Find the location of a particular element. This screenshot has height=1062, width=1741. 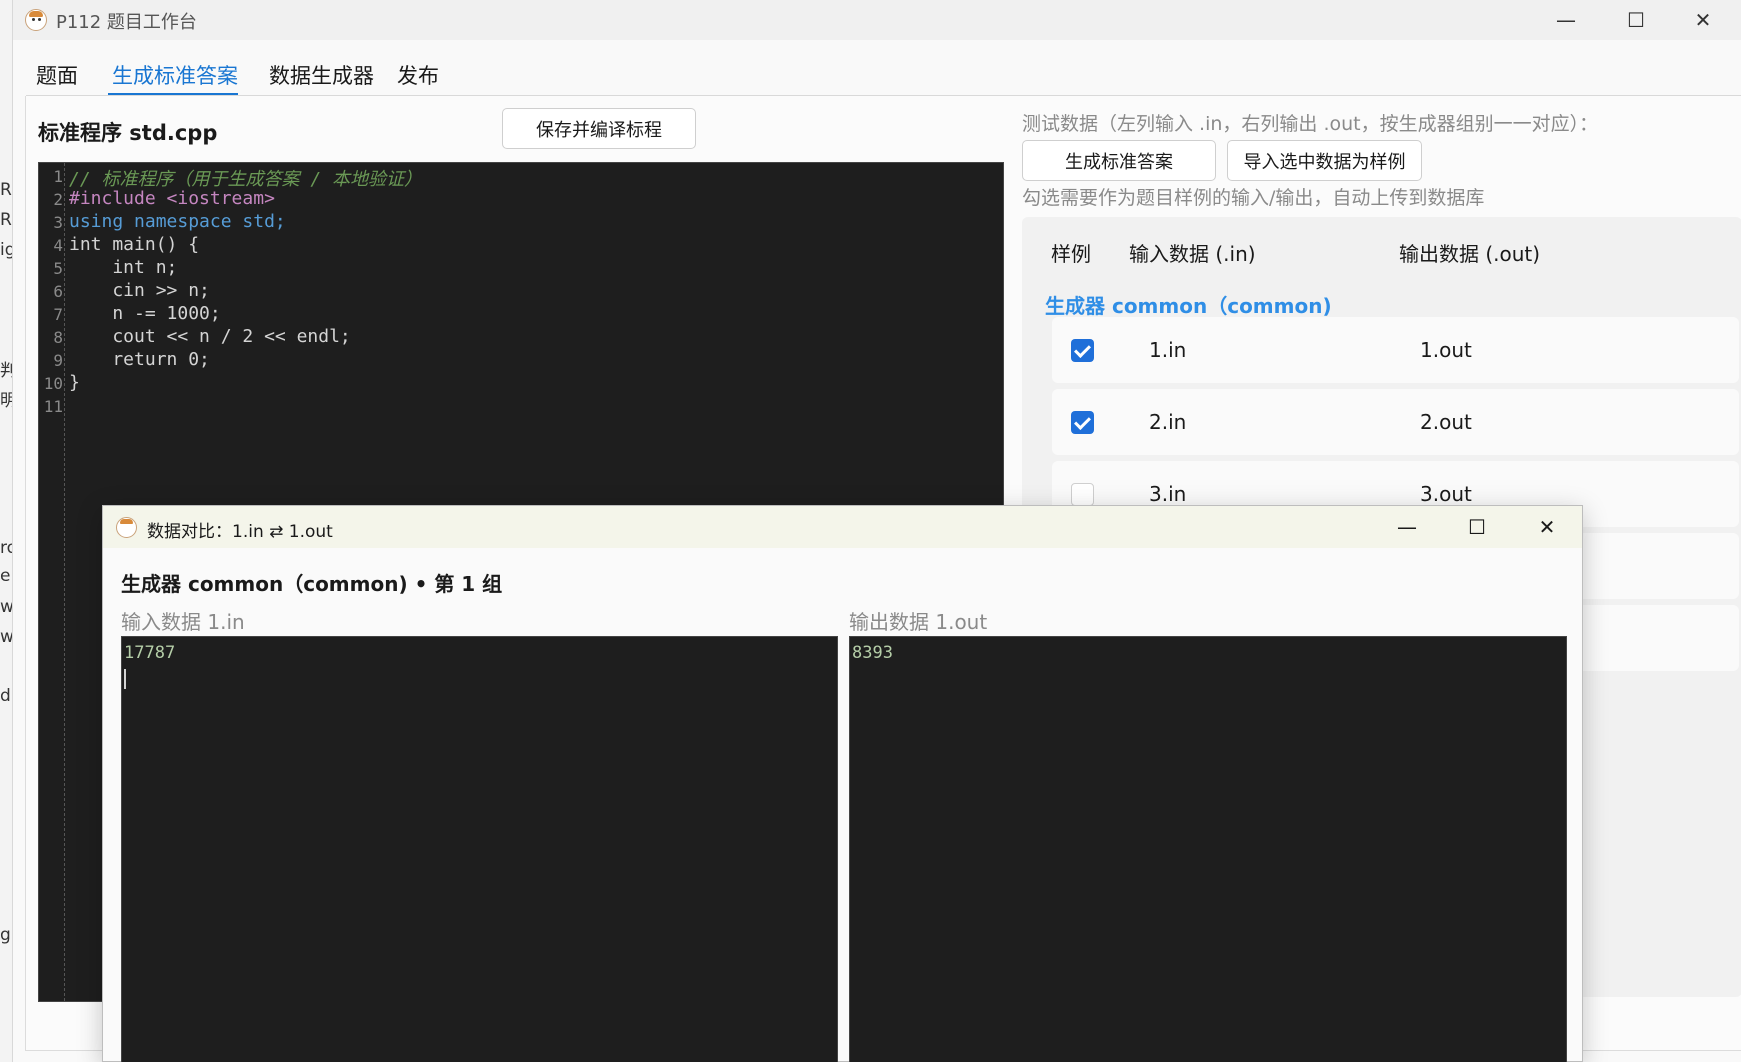

std-program-title: 标准程序 std.cpp is located at coordinates (128, 133).